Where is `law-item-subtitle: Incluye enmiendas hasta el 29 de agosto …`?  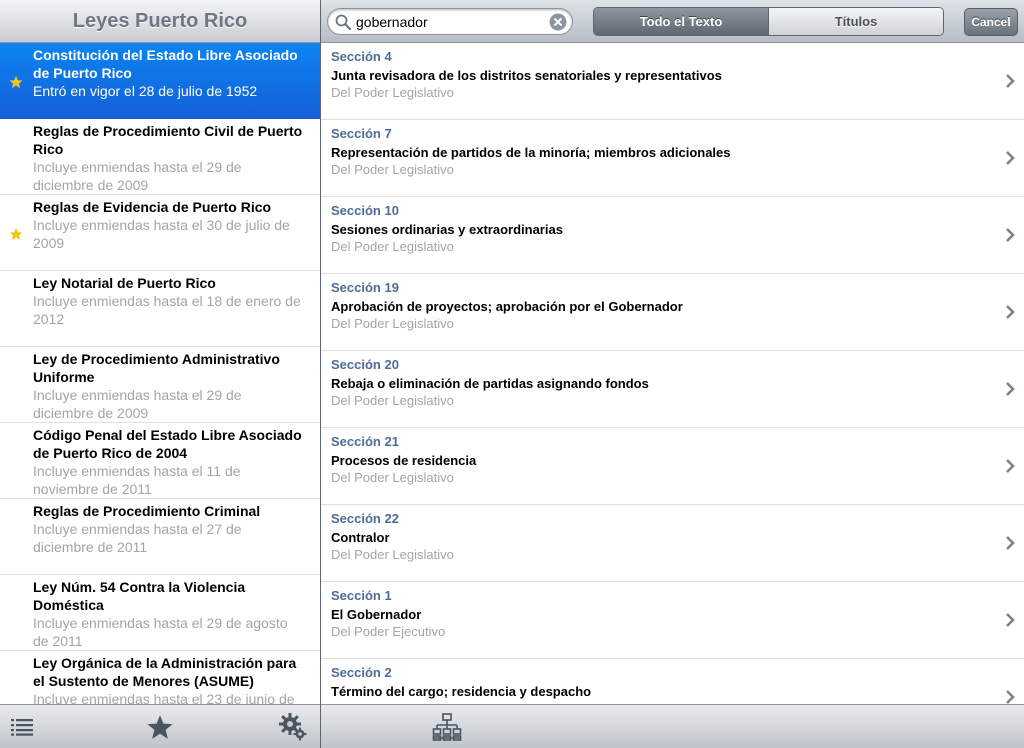 law-item-subtitle: Incluye enmiendas hasta el 29 de agosto … is located at coordinates (160, 632).